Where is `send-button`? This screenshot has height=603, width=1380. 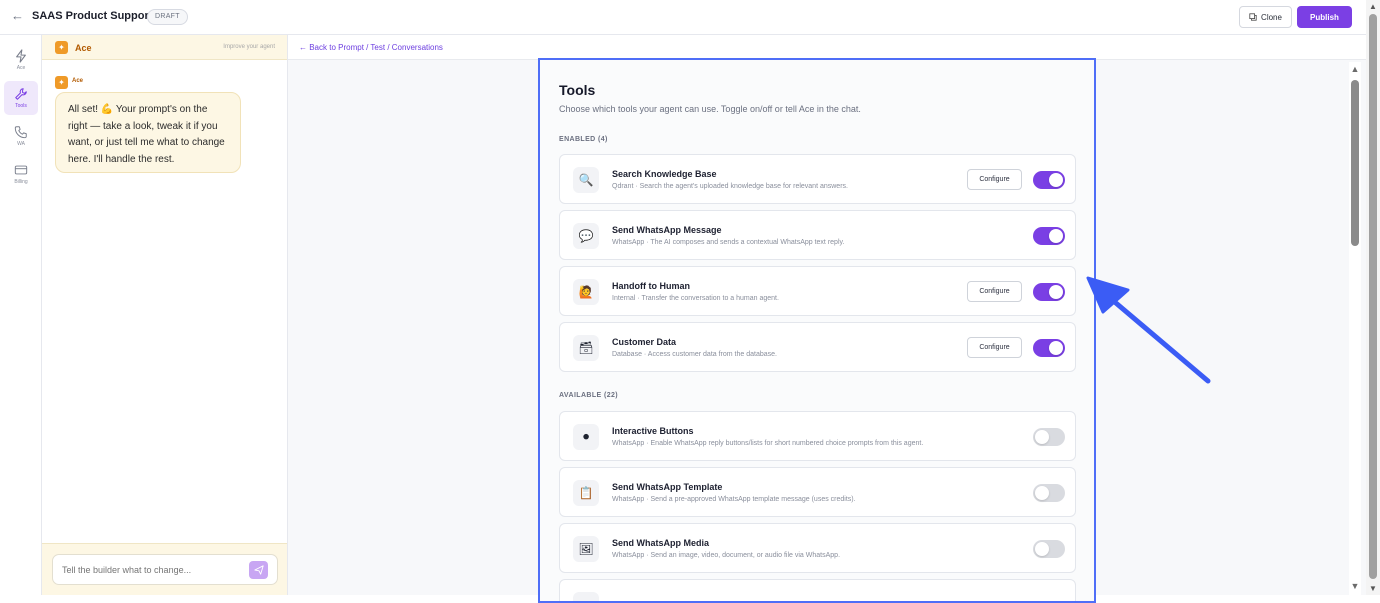
send-button is located at coordinates (258, 570).